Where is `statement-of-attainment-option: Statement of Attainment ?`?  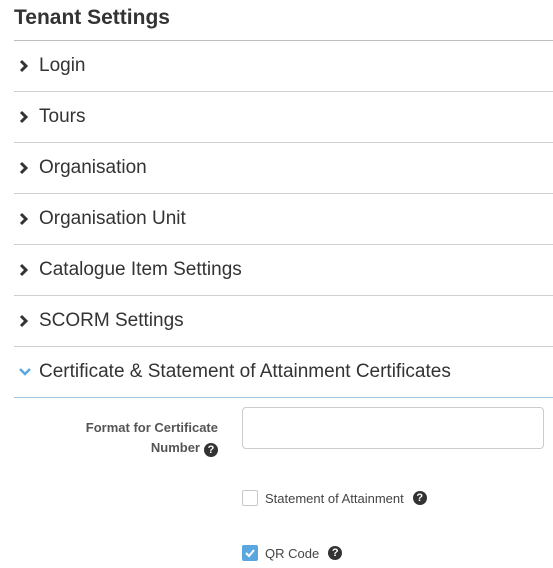 statement-of-attainment-option: Statement of Attainment ? is located at coordinates (334, 498).